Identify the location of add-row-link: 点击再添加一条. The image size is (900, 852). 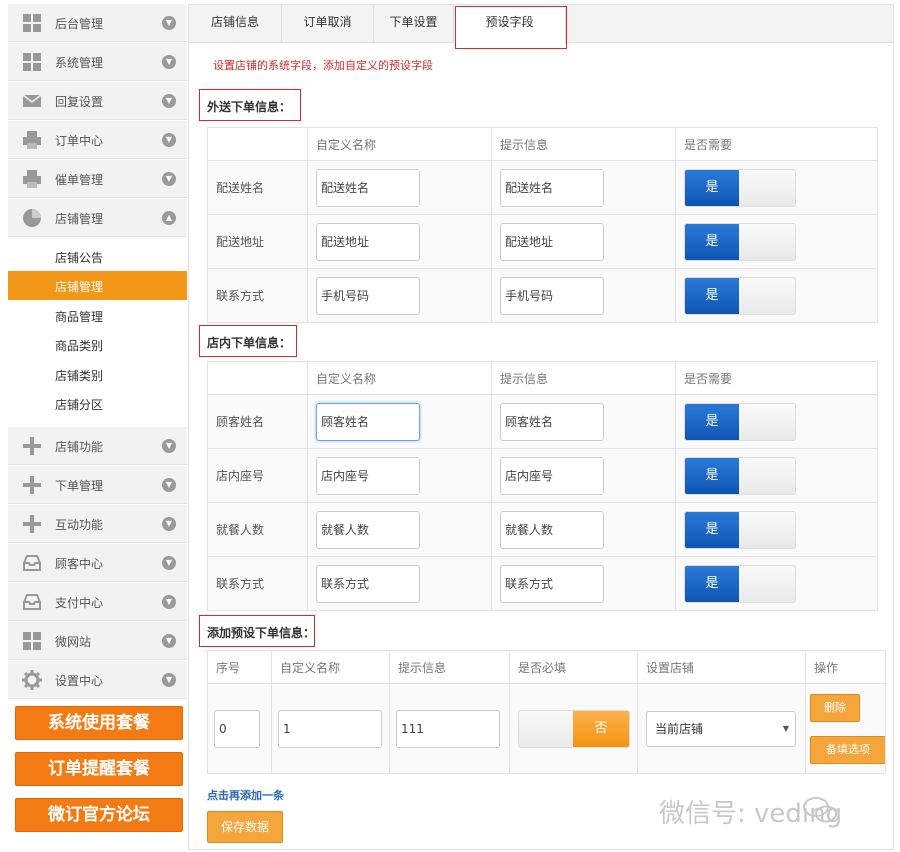
(245, 795).